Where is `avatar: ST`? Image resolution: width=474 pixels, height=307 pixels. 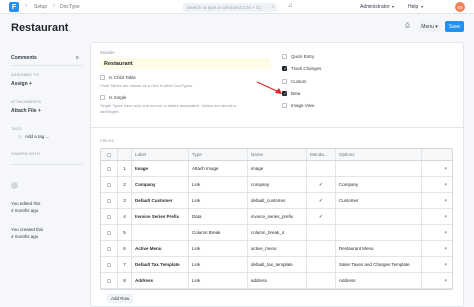 avatar: ST is located at coordinates (460, 7).